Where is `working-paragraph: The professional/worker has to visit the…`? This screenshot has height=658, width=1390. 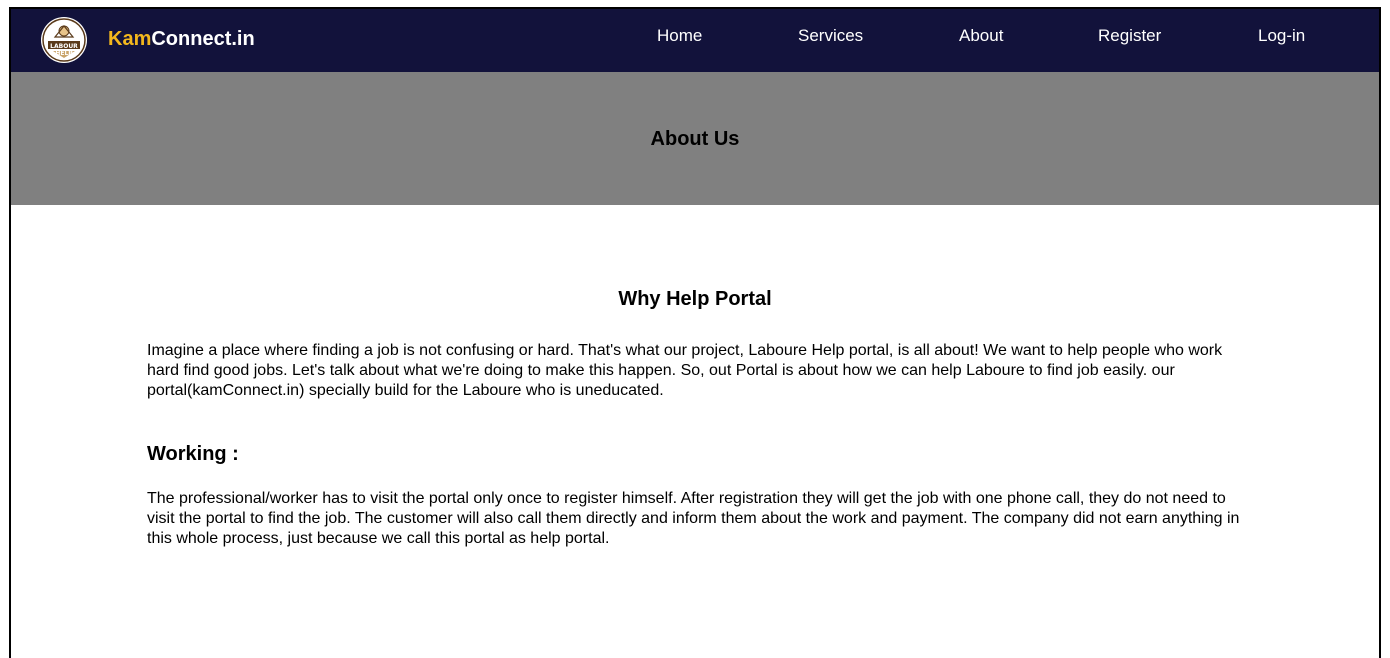 working-paragraph: The professional/worker has to visit the… is located at coordinates (693, 518).